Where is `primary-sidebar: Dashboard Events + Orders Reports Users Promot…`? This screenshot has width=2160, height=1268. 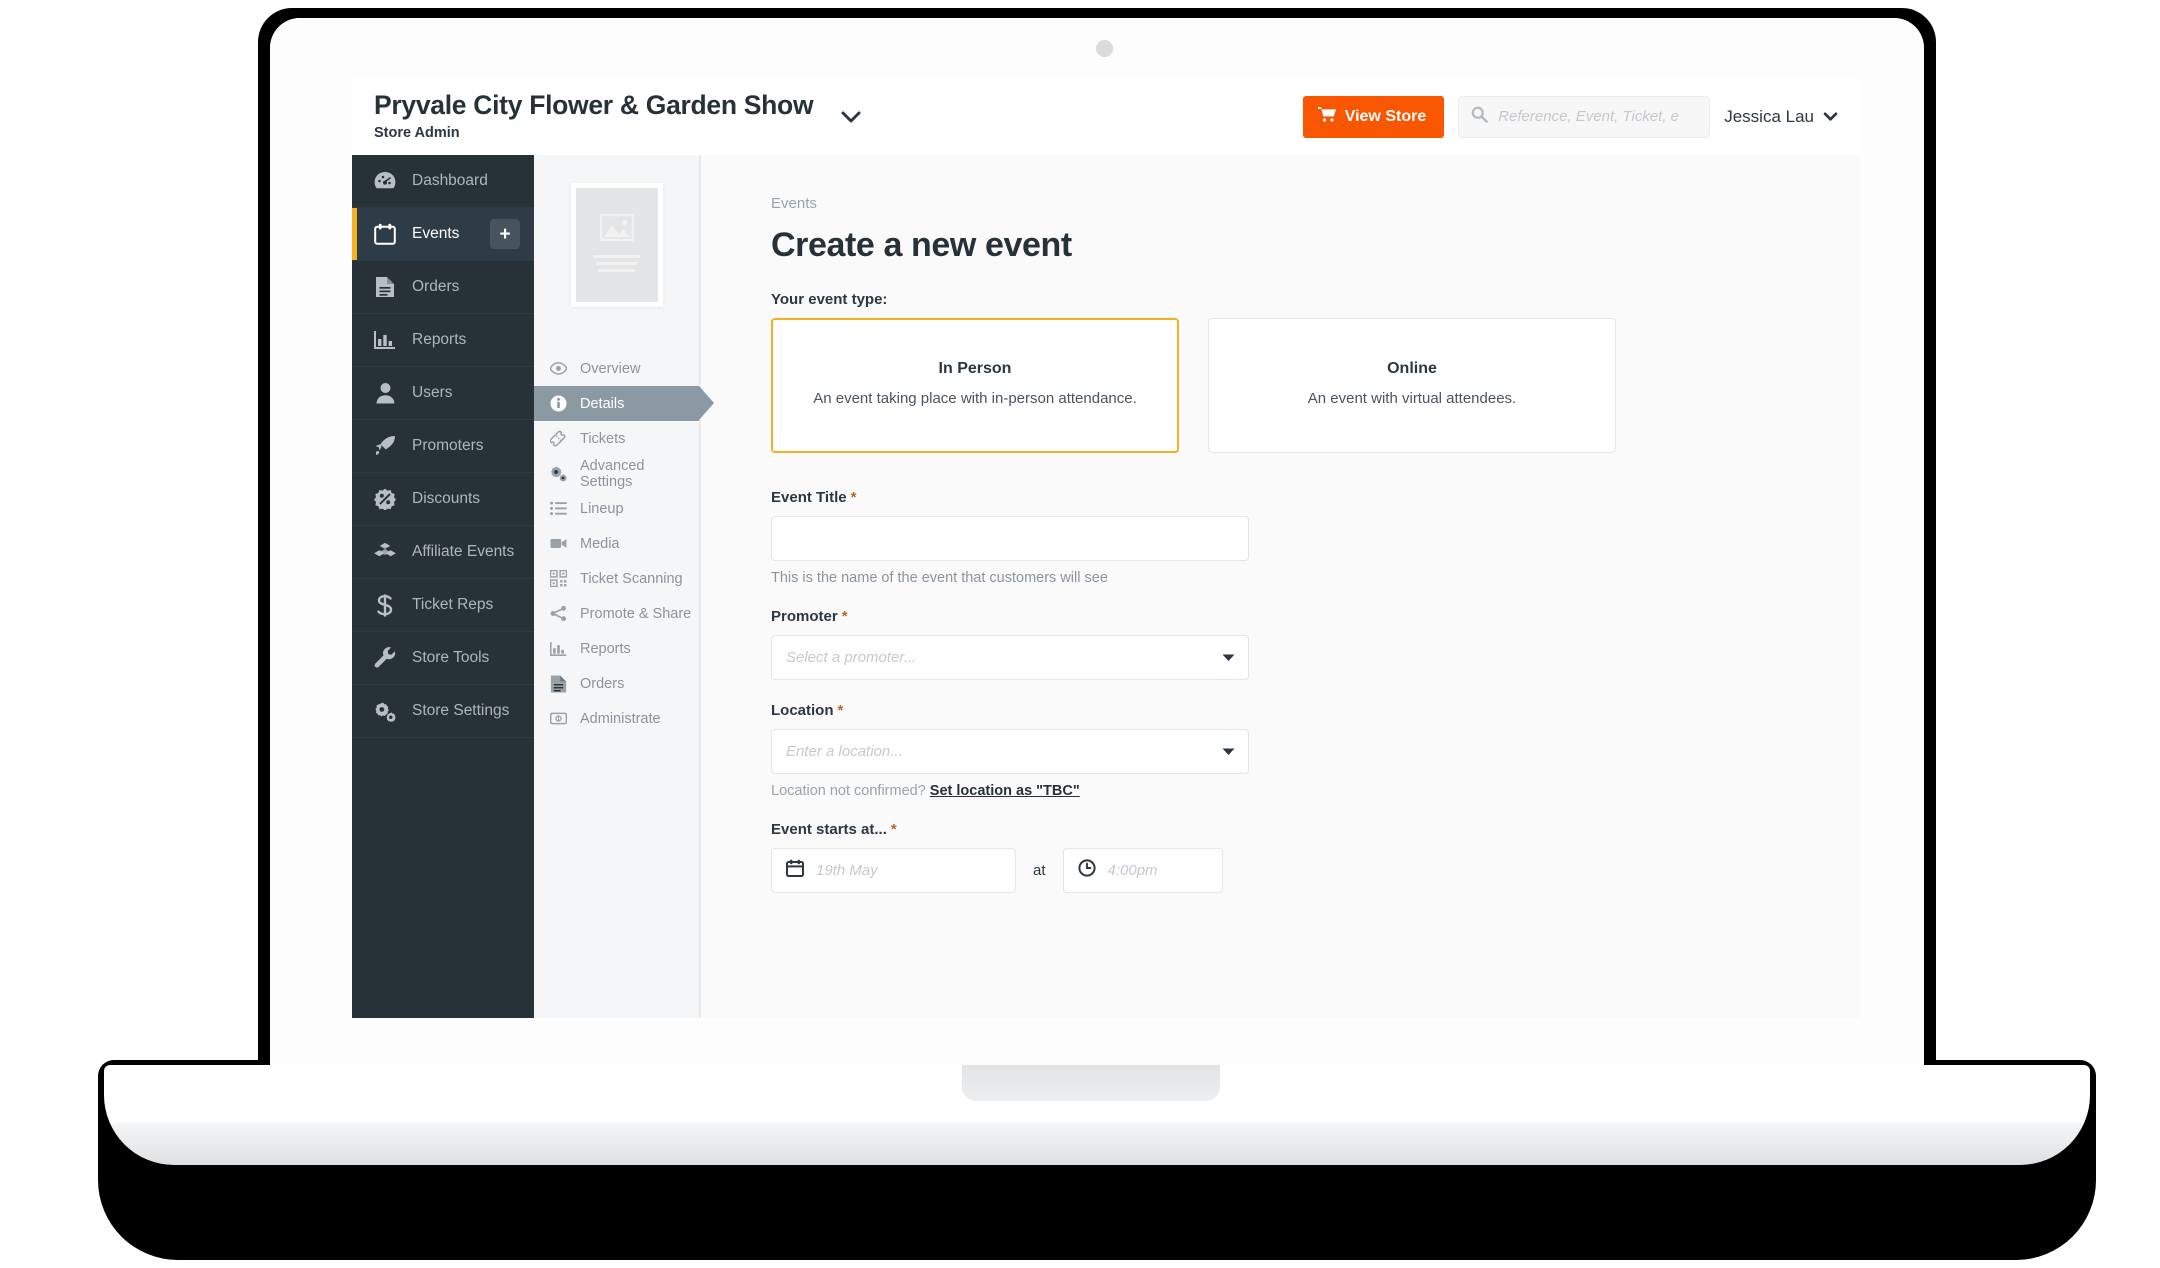
primary-sidebar: Dashboard Events + Orders Reports Users Promot… is located at coordinates (443, 586).